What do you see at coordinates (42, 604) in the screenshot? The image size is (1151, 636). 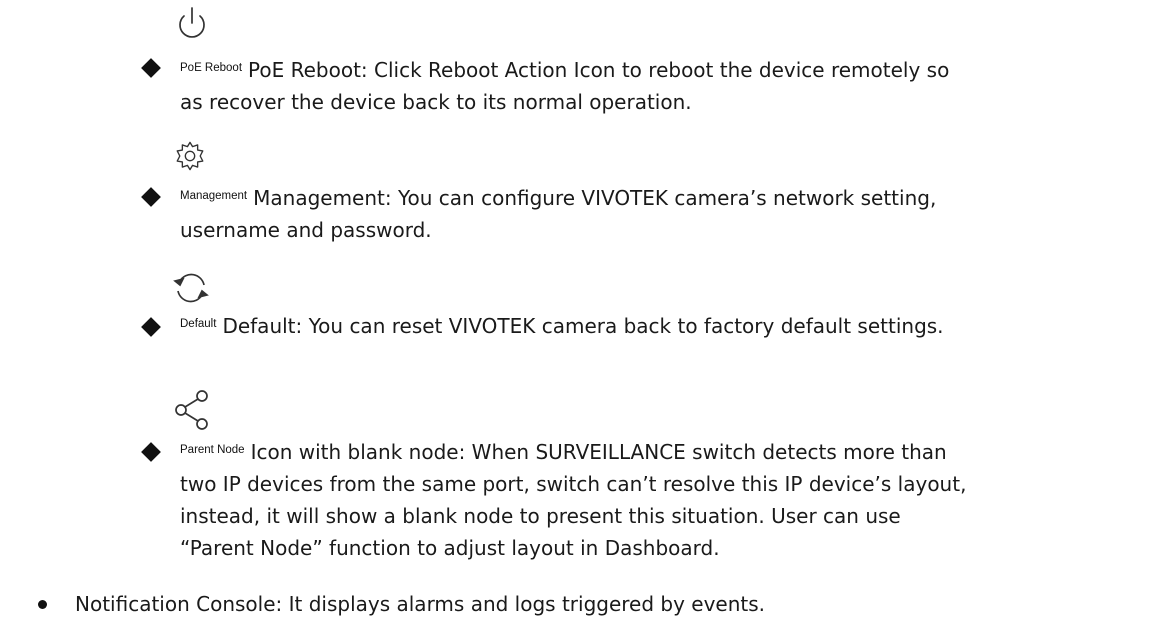 I see `bullet-dot` at bounding box center [42, 604].